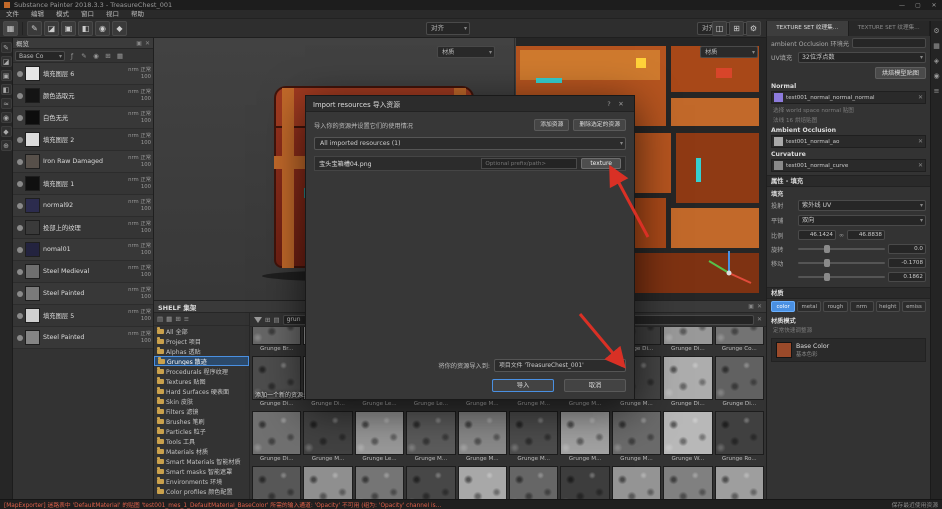  I want to click on shelf-tree-item: All 全部, so click(201, 331).